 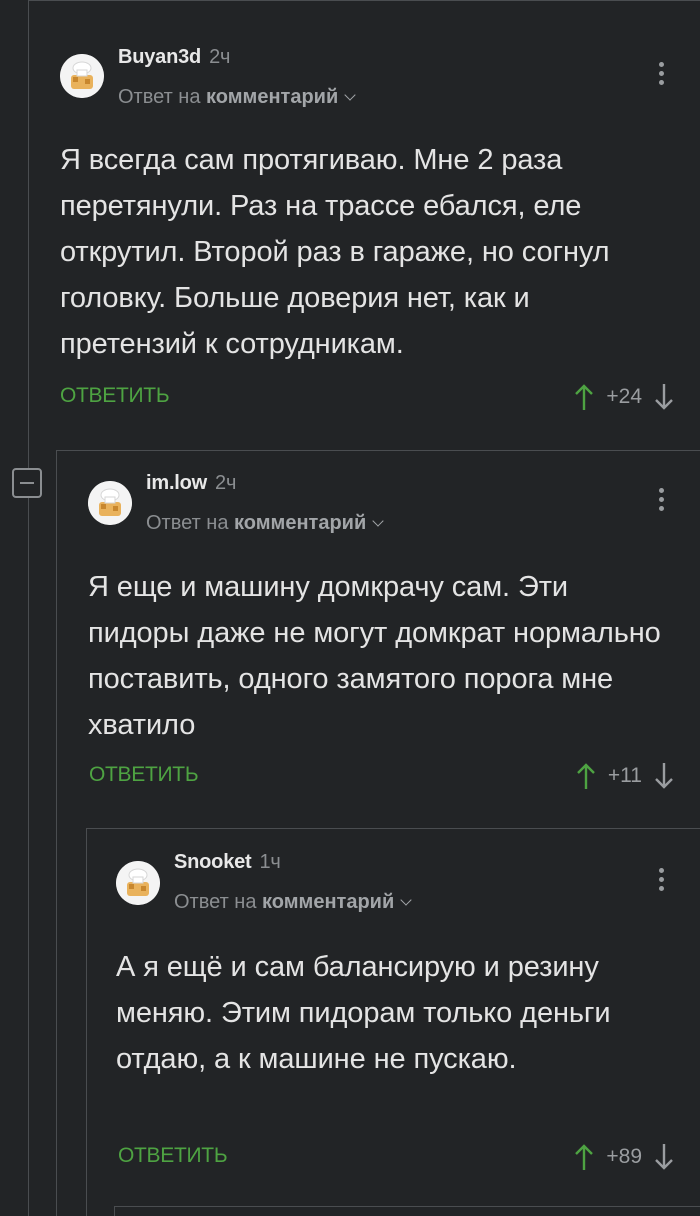 I want to click on score: +11, so click(x=624, y=775).